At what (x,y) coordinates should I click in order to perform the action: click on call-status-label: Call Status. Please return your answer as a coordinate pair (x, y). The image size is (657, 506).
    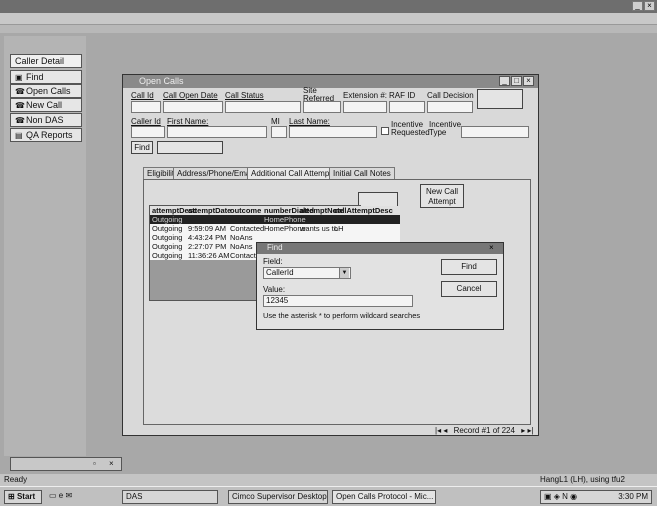
    Looking at the image, I should click on (244, 95).